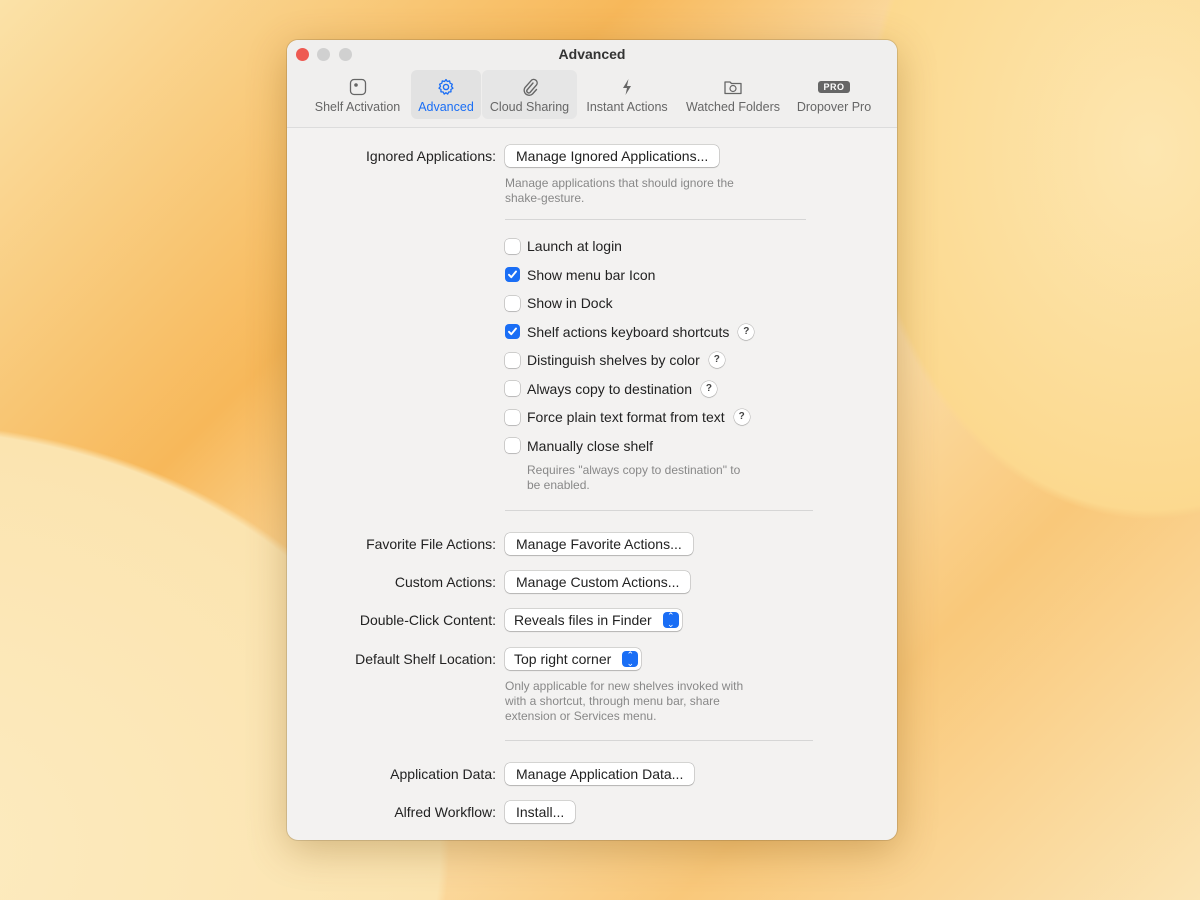 The width and height of the screenshot is (1200, 900). I want to click on checkbox-row: Show menu bar Icon, so click(580, 275).